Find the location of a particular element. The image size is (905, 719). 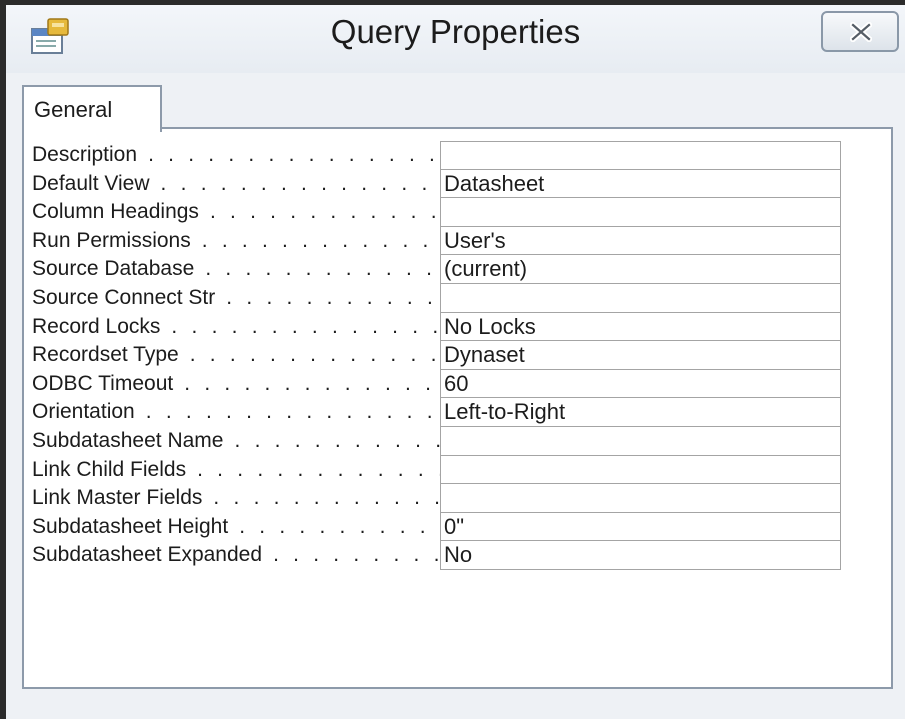

recordset-type-field: Dynaset is located at coordinates (640, 355).